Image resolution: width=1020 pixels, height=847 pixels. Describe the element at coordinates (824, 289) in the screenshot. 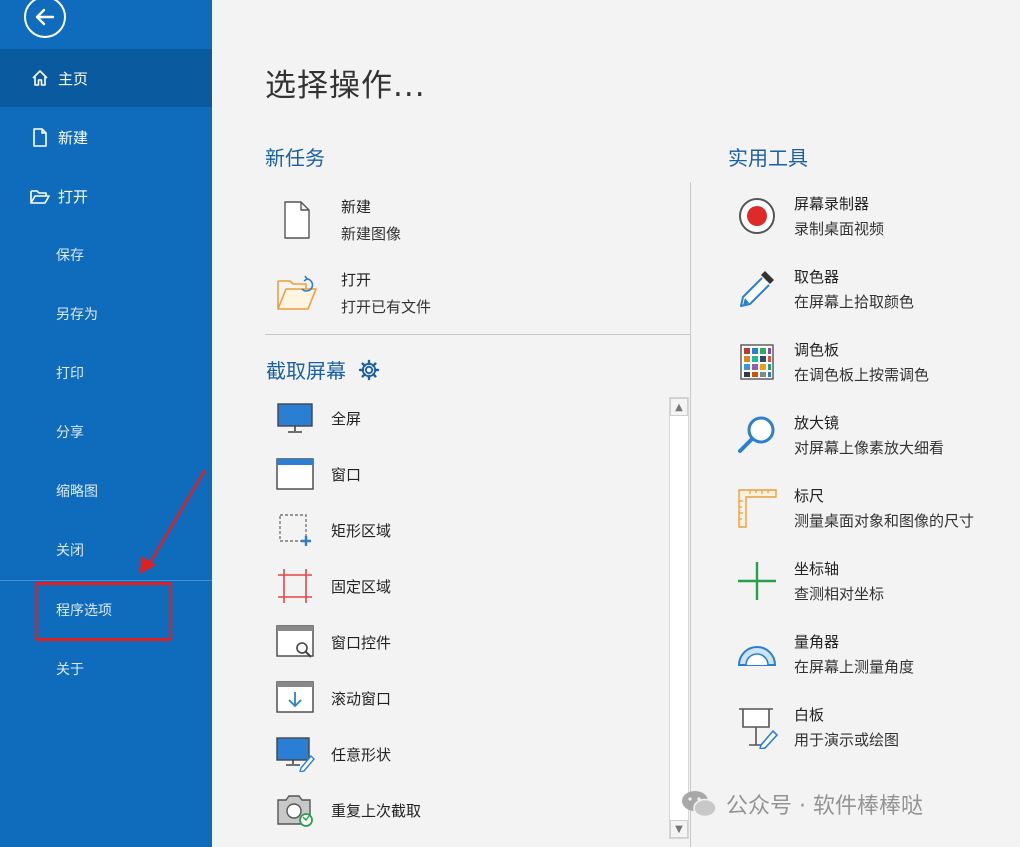

I see `tool-color-picker: 取色器 在屏幕上拾取颜色` at that location.